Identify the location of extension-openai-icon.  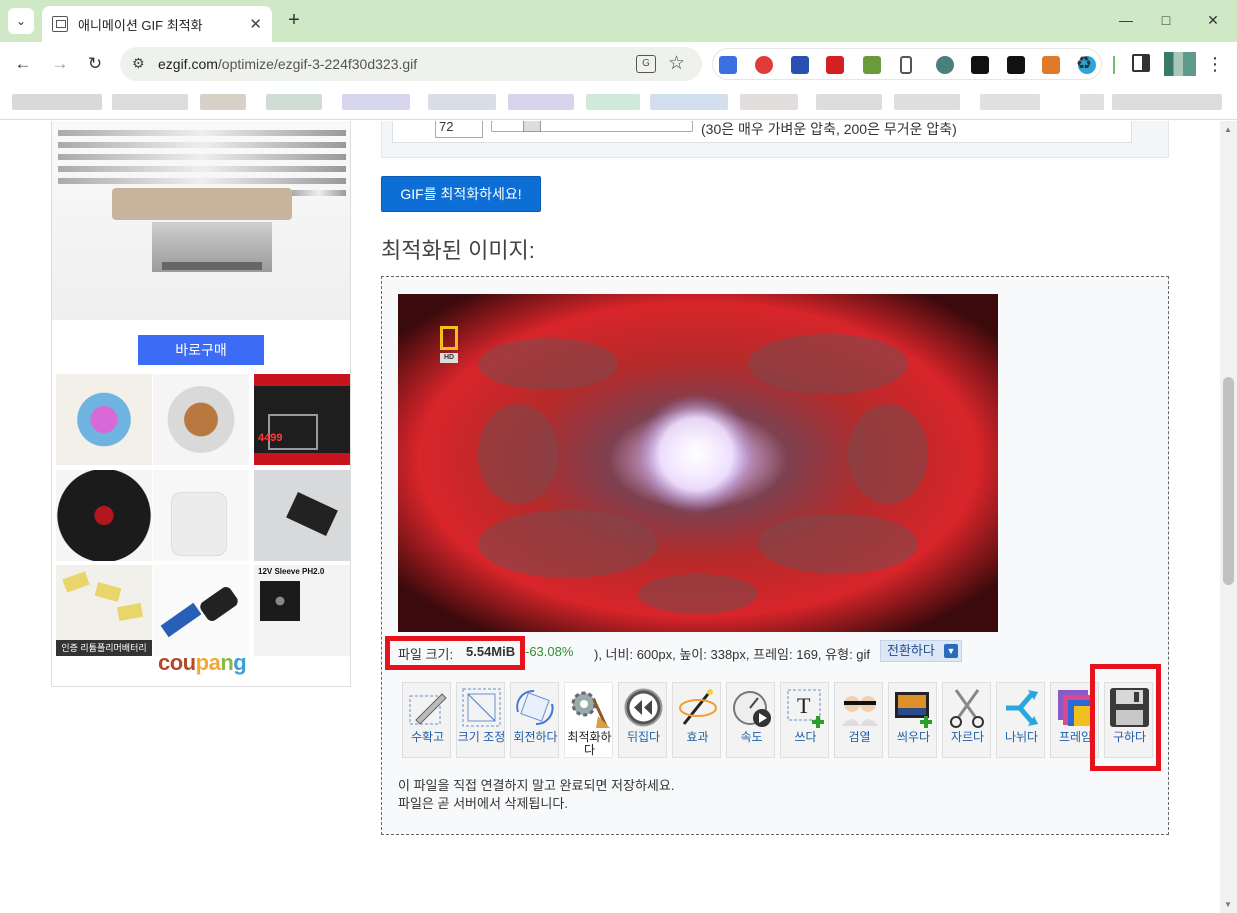
(980, 65).